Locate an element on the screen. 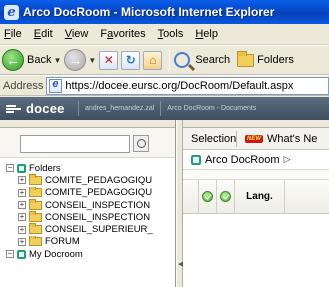 This screenshot has height=287, width=329. back-label: Back is located at coordinates (39, 60).